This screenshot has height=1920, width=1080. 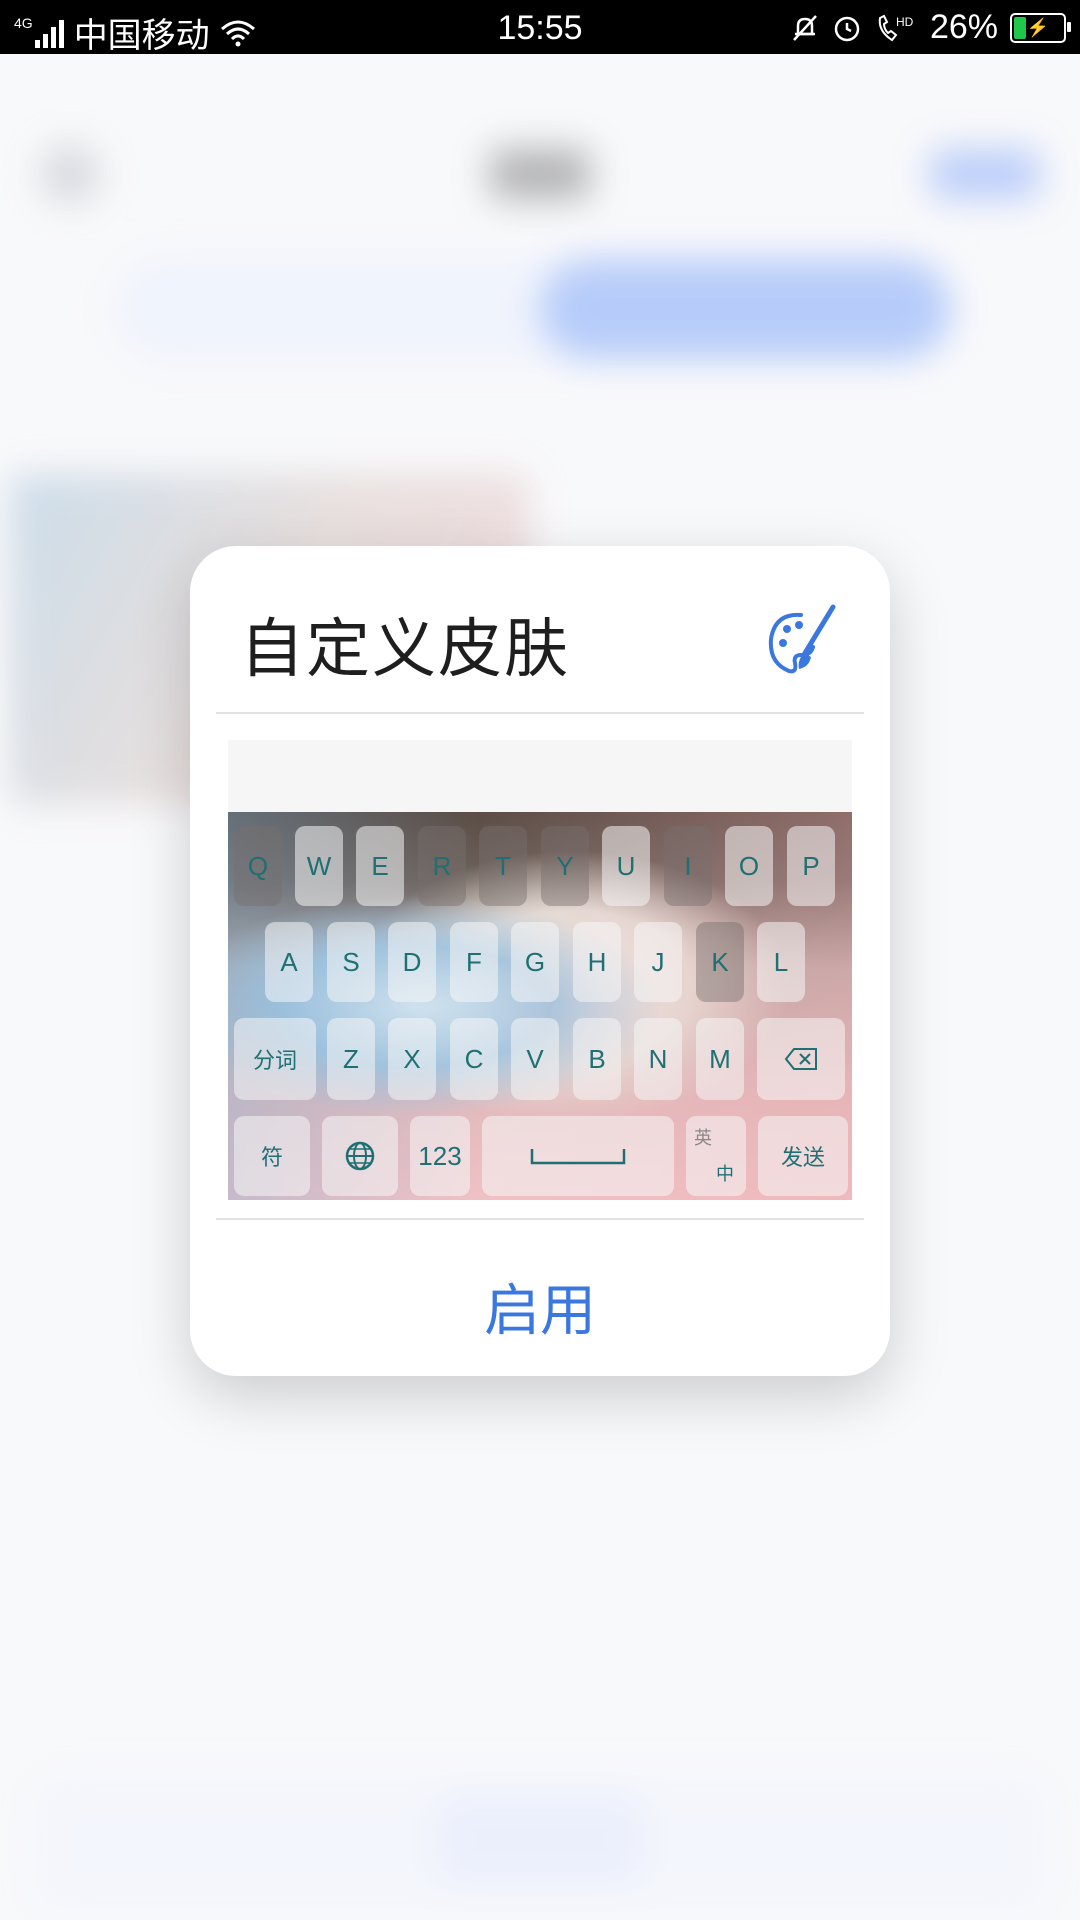 What do you see at coordinates (658, 1059) in the screenshot?
I see `key-n: N` at bounding box center [658, 1059].